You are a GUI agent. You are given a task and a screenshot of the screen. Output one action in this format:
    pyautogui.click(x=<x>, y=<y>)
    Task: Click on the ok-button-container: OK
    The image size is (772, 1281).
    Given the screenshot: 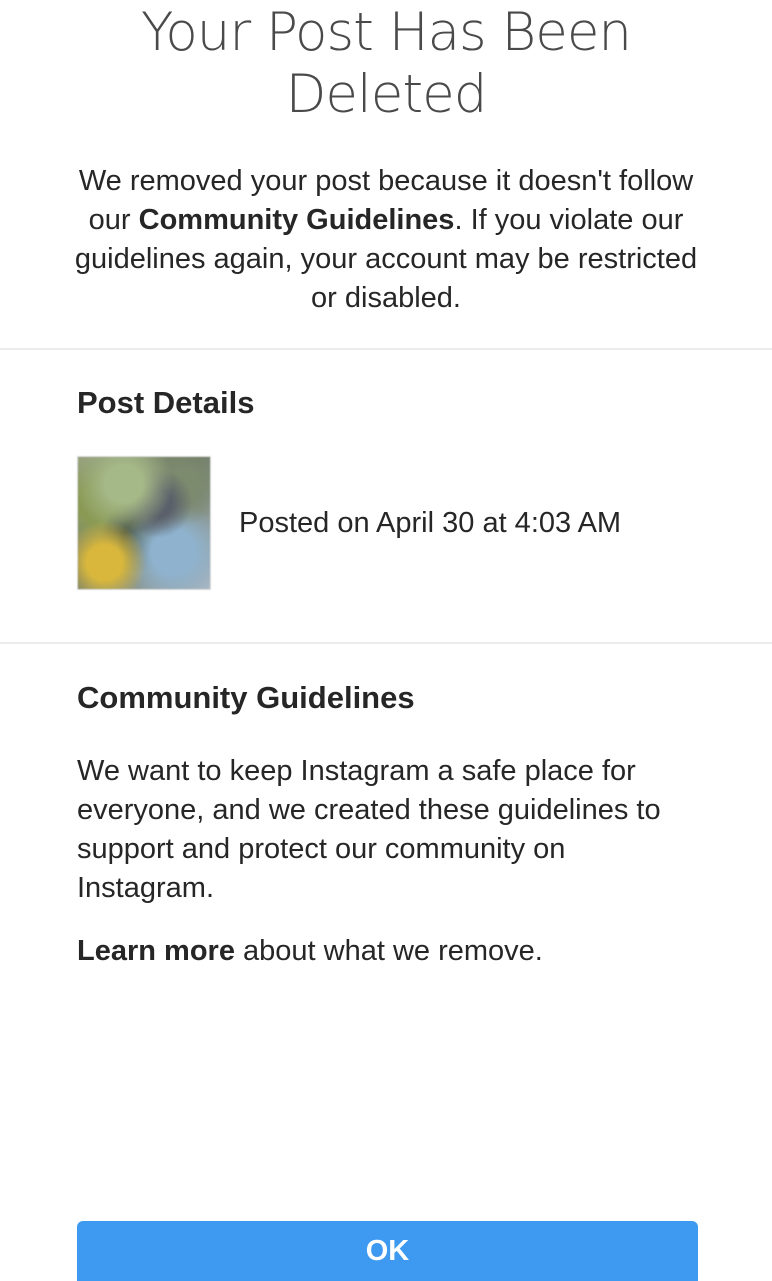 What is the action you would take?
    pyautogui.click(x=387, y=1251)
    